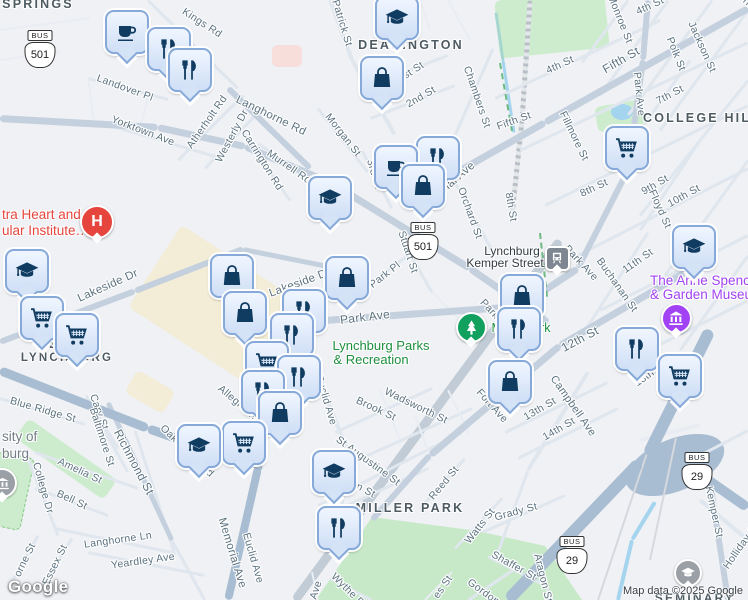  I want to click on badge-pointer, so click(471, 341).